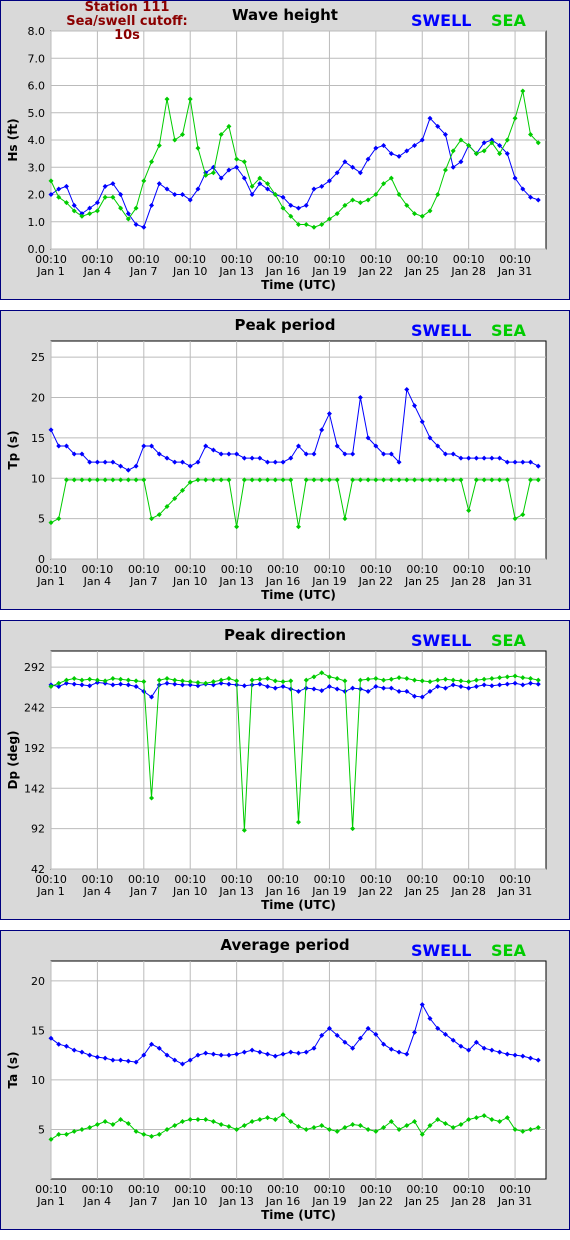 This screenshot has height=1240, width=570. Describe the element at coordinates (285, 325) in the screenshot. I see `chart-title: Peak period` at that location.